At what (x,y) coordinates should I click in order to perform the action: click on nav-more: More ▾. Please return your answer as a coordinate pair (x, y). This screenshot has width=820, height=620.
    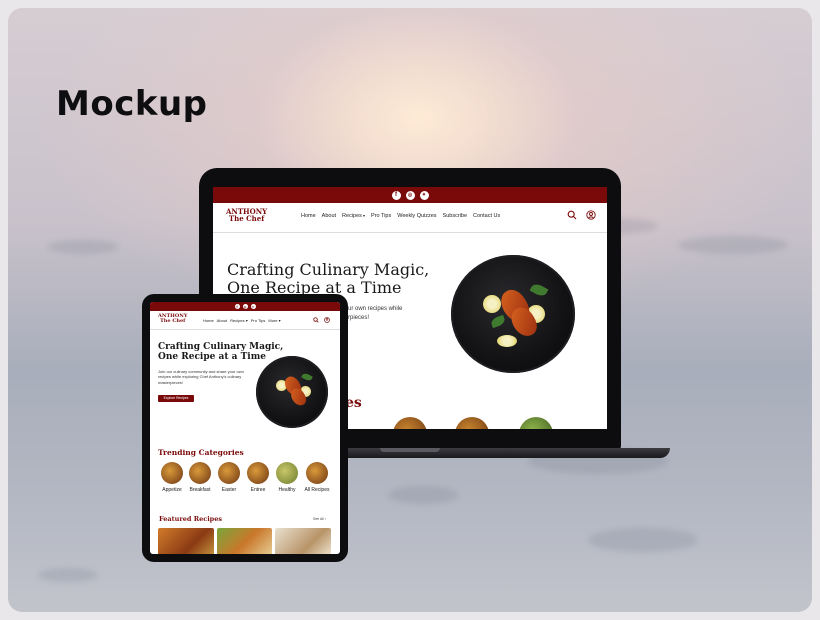
    Looking at the image, I should click on (274, 320).